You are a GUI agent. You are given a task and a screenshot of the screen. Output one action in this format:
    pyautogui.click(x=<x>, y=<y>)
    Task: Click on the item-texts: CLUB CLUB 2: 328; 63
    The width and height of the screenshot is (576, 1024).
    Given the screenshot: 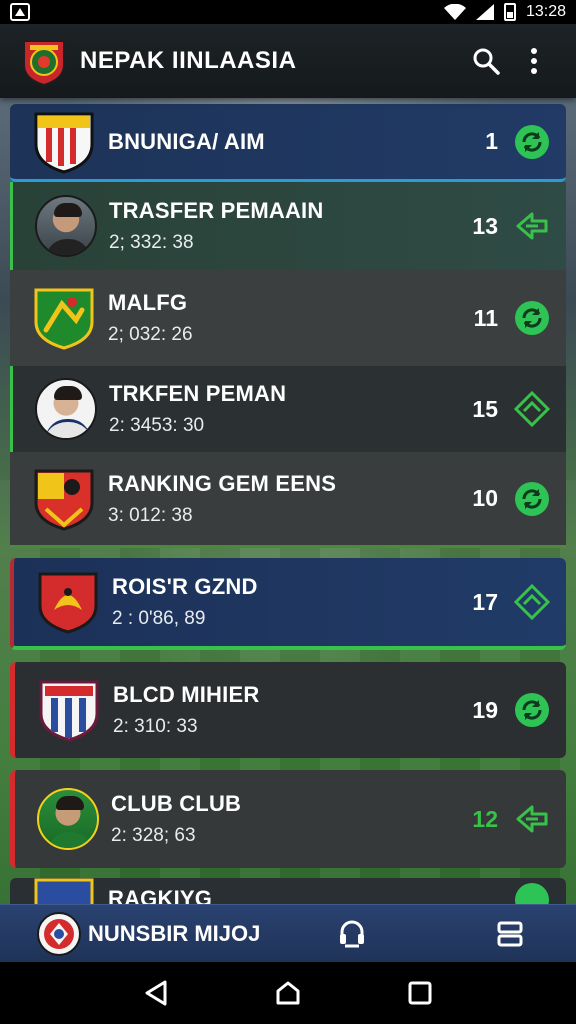 What is the action you would take?
    pyautogui.click(x=284, y=819)
    